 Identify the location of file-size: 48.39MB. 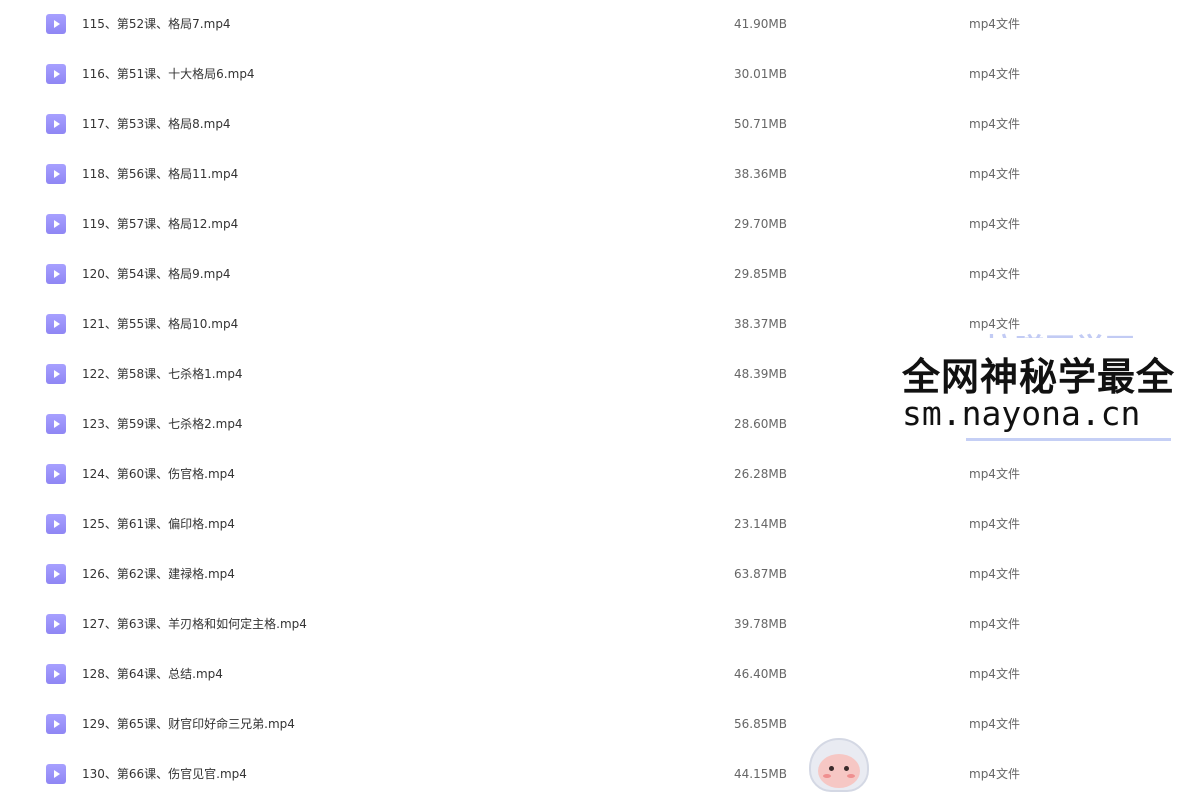
(760, 374).